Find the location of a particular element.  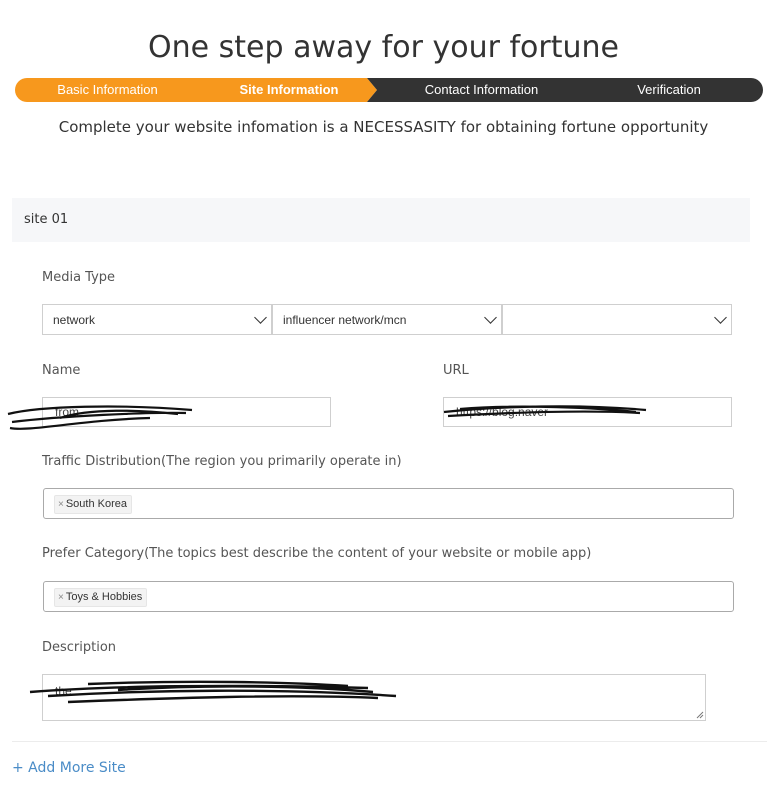

category-tag-label: Toys & Hobbies is located at coordinates (104, 597).